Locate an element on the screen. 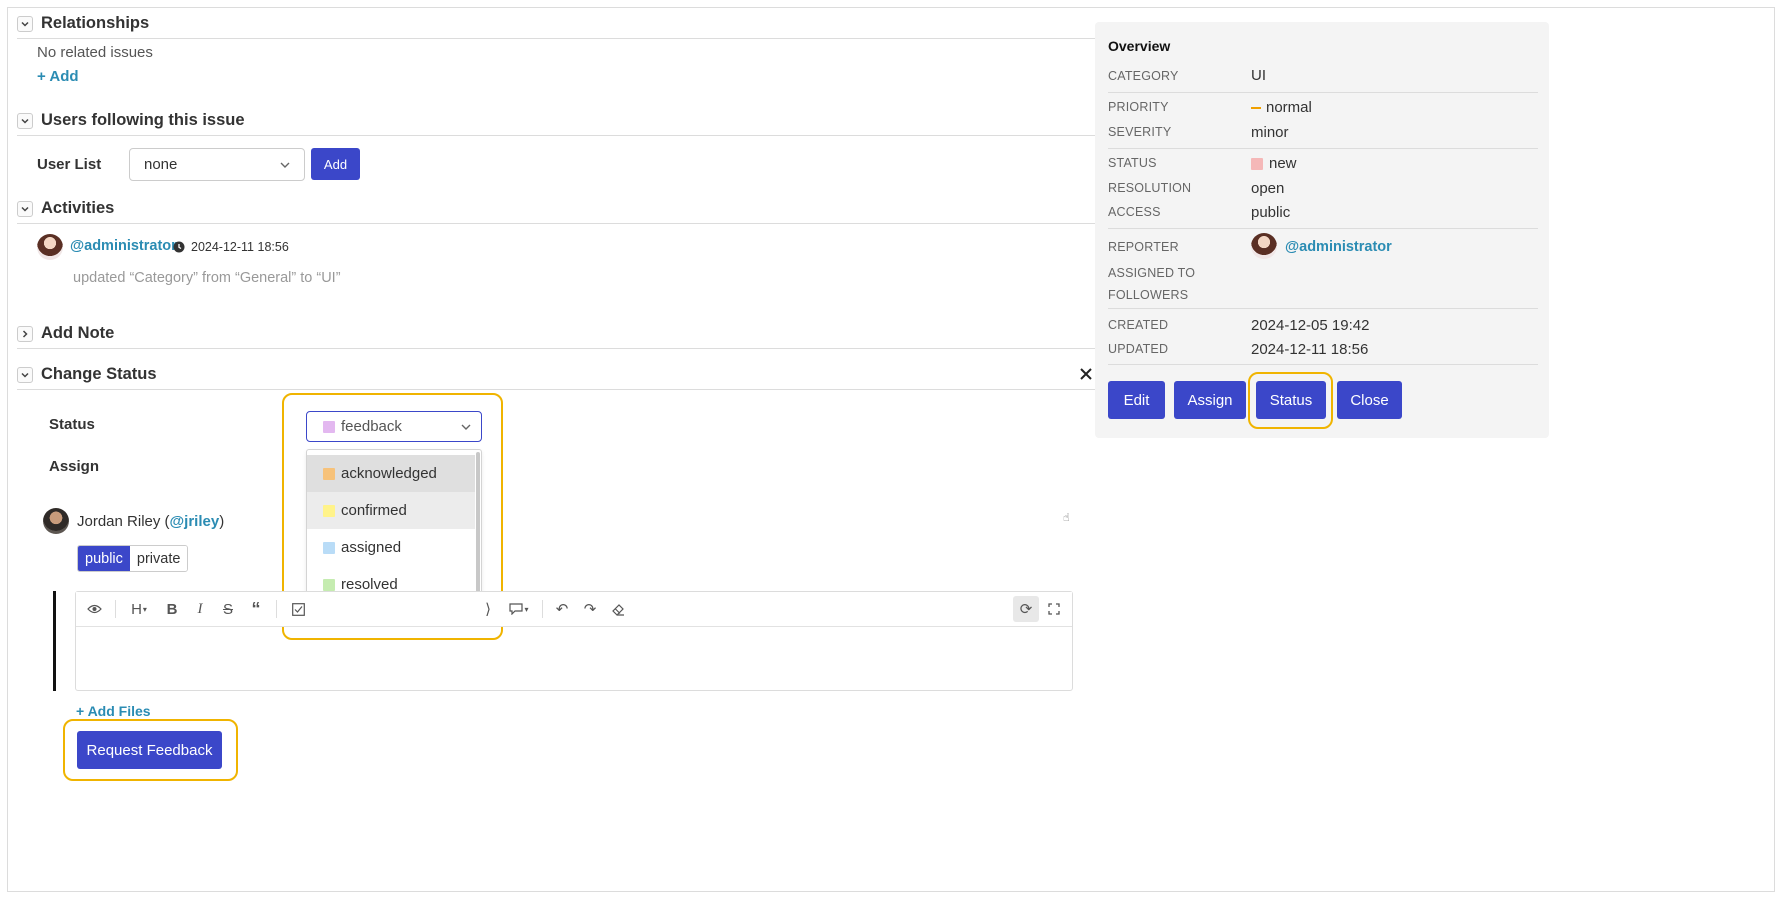 The height and width of the screenshot is (899, 1782). bold-icon: B is located at coordinates (172, 609).